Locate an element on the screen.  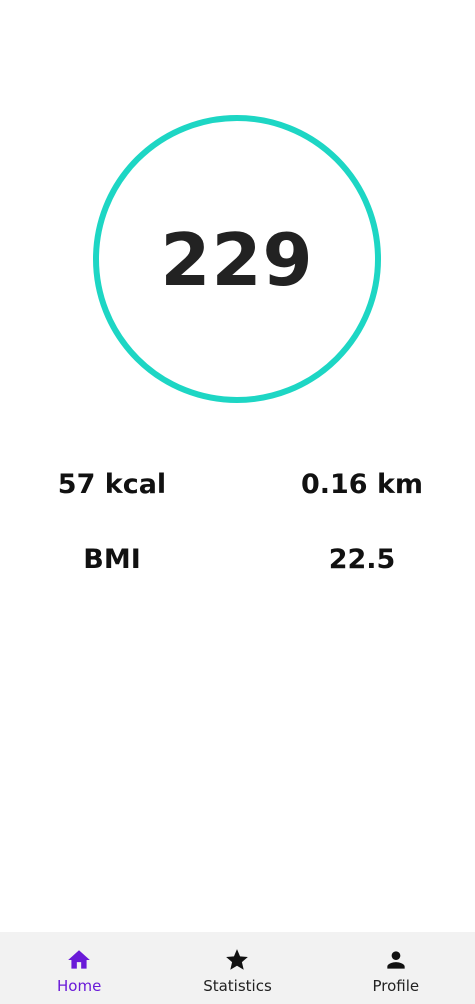
calories-value: 57 kcal is located at coordinates (112, 484).